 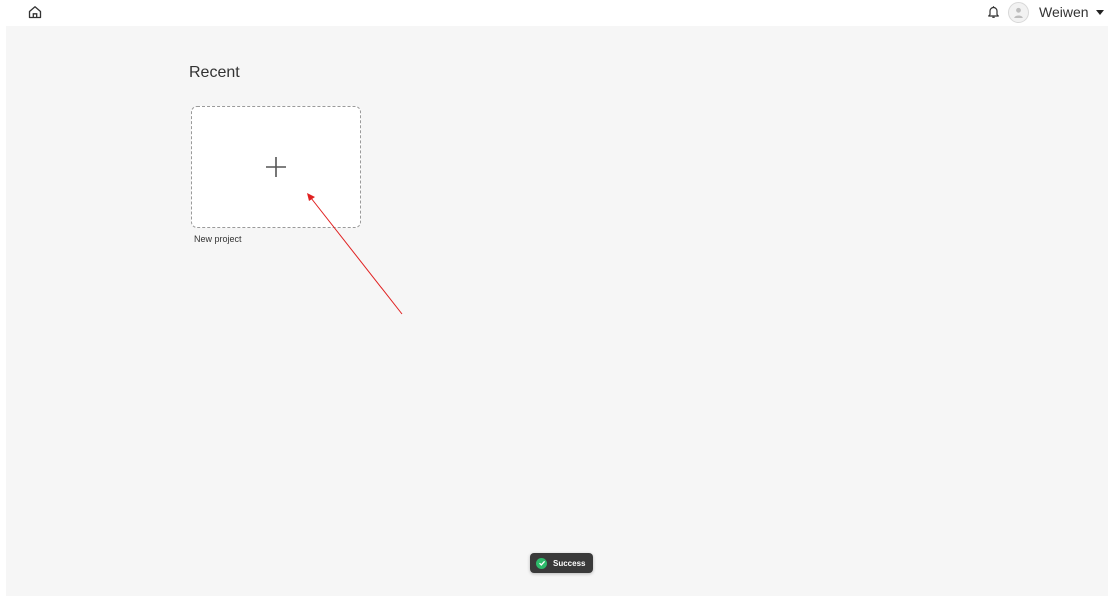 I want to click on plus-icon, so click(x=276, y=167).